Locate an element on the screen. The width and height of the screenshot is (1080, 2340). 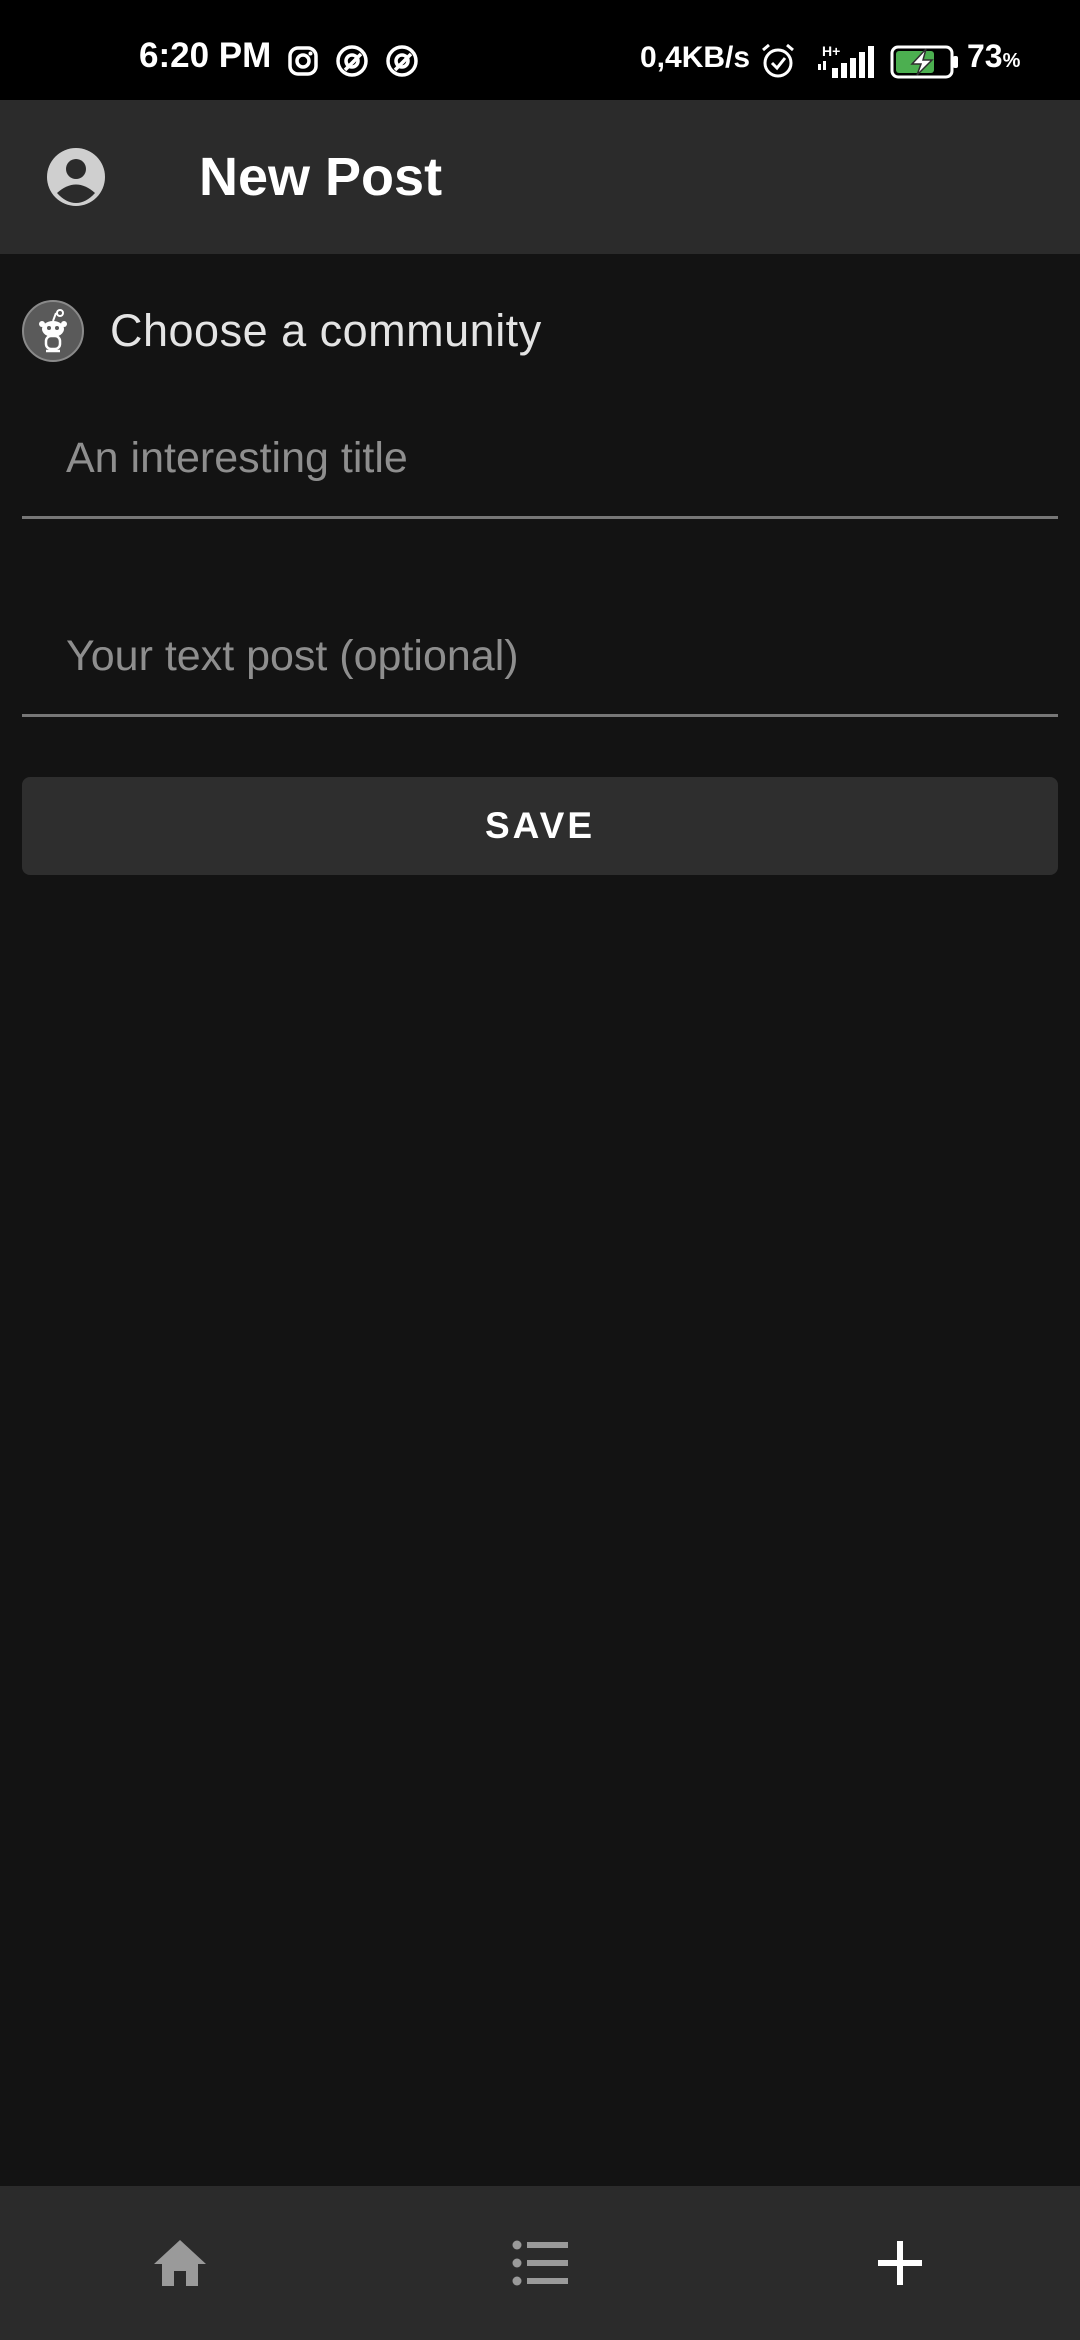
app-bar is located at coordinates (540, 177).